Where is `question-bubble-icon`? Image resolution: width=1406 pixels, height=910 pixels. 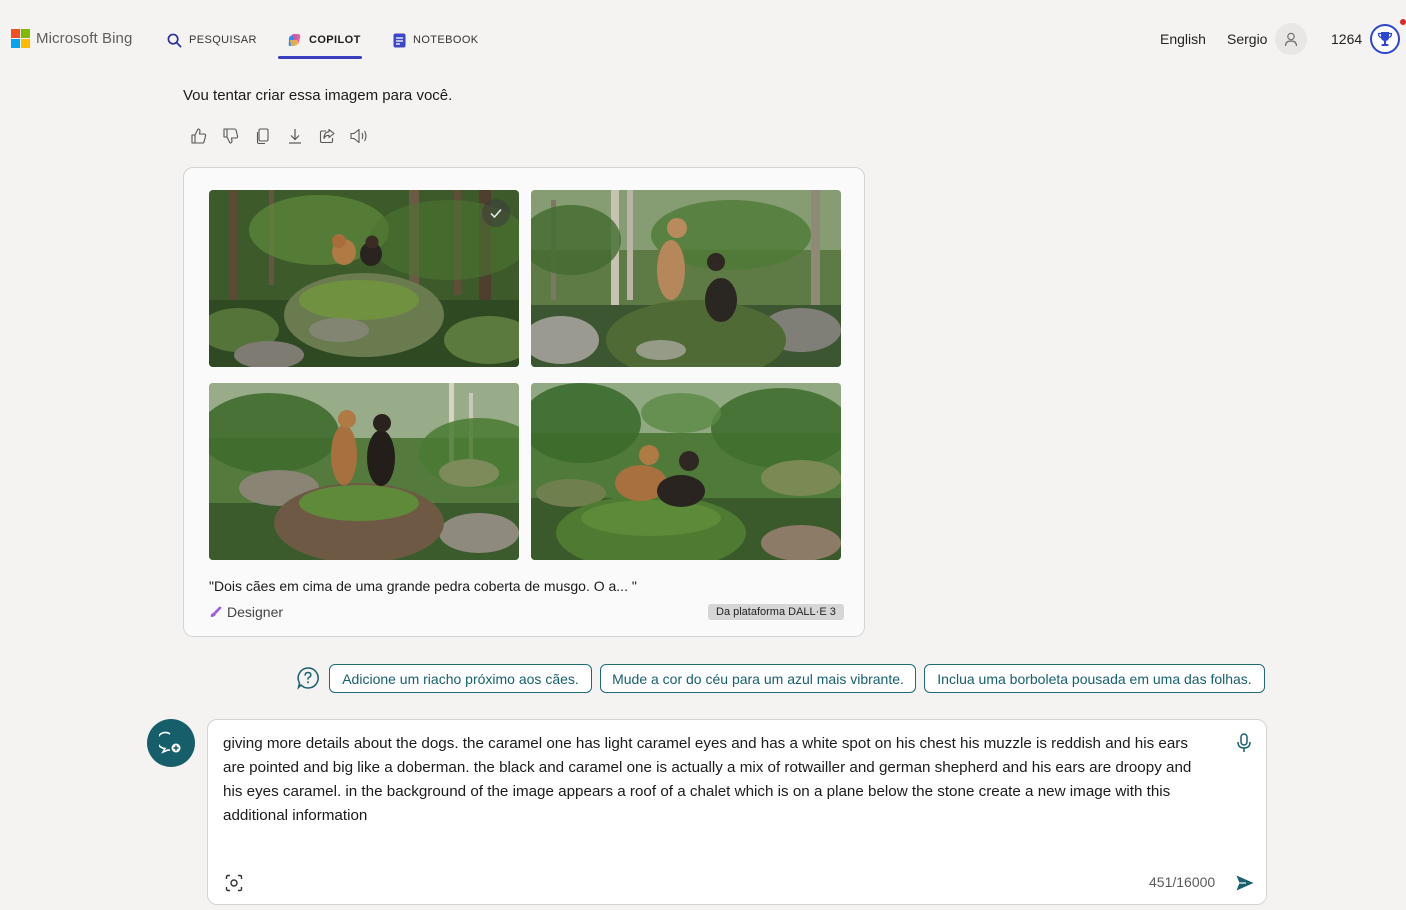
question-bubble-icon is located at coordinates (308, 678).